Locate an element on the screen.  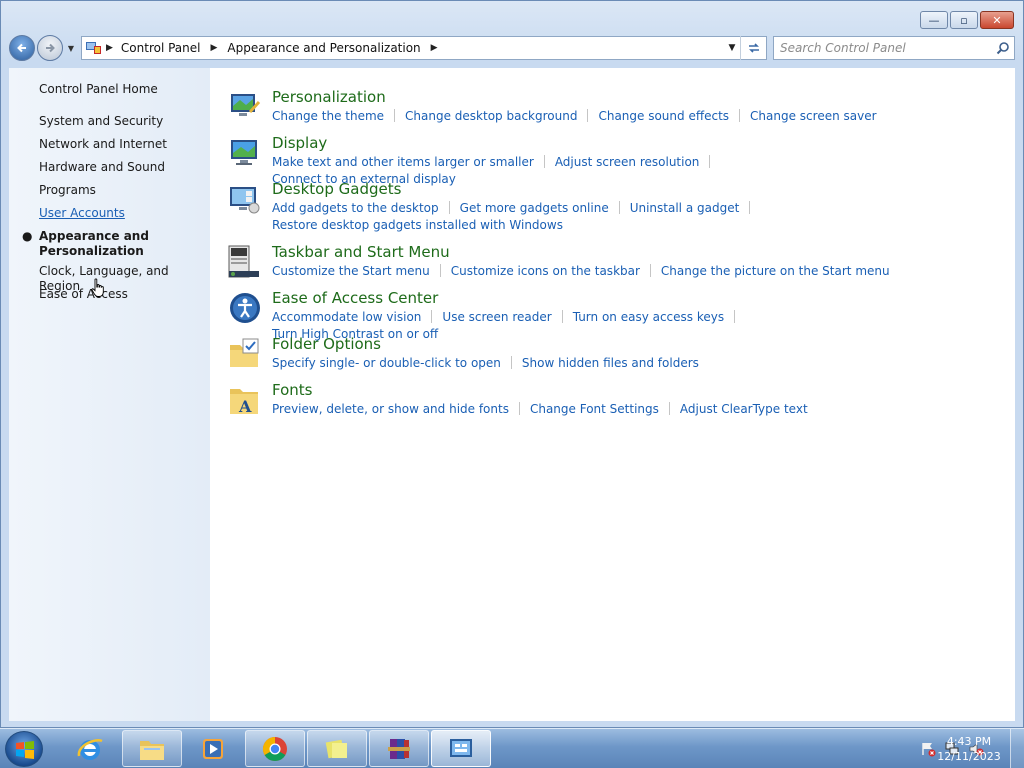
sidebar-item-user-accounts: User Accounts is located at coordinates (124, 217).